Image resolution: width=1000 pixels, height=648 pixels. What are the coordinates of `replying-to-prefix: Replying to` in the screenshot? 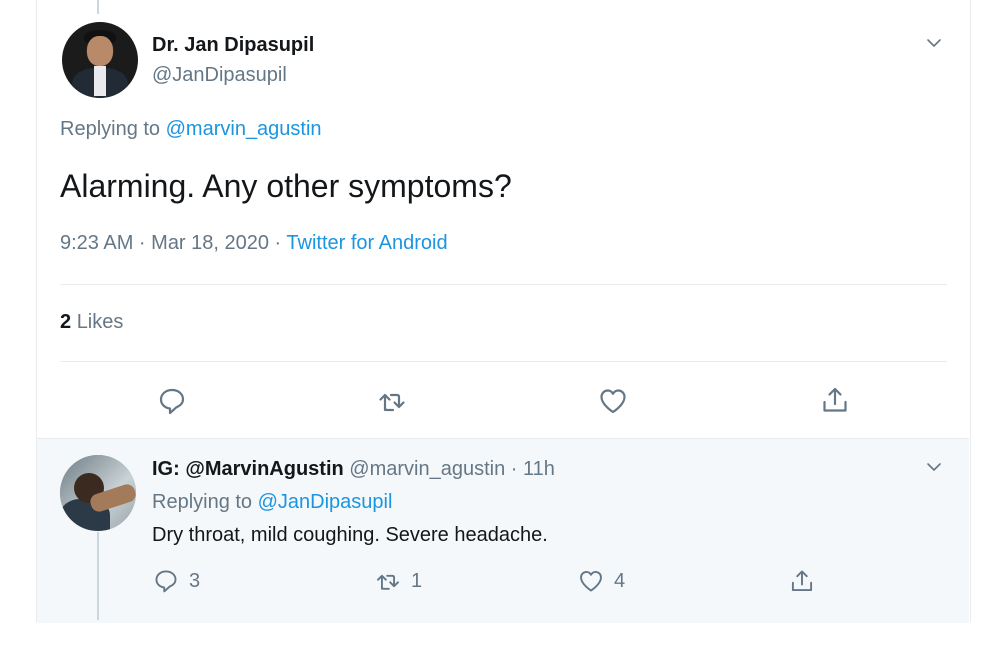 It's located at (110, 129).